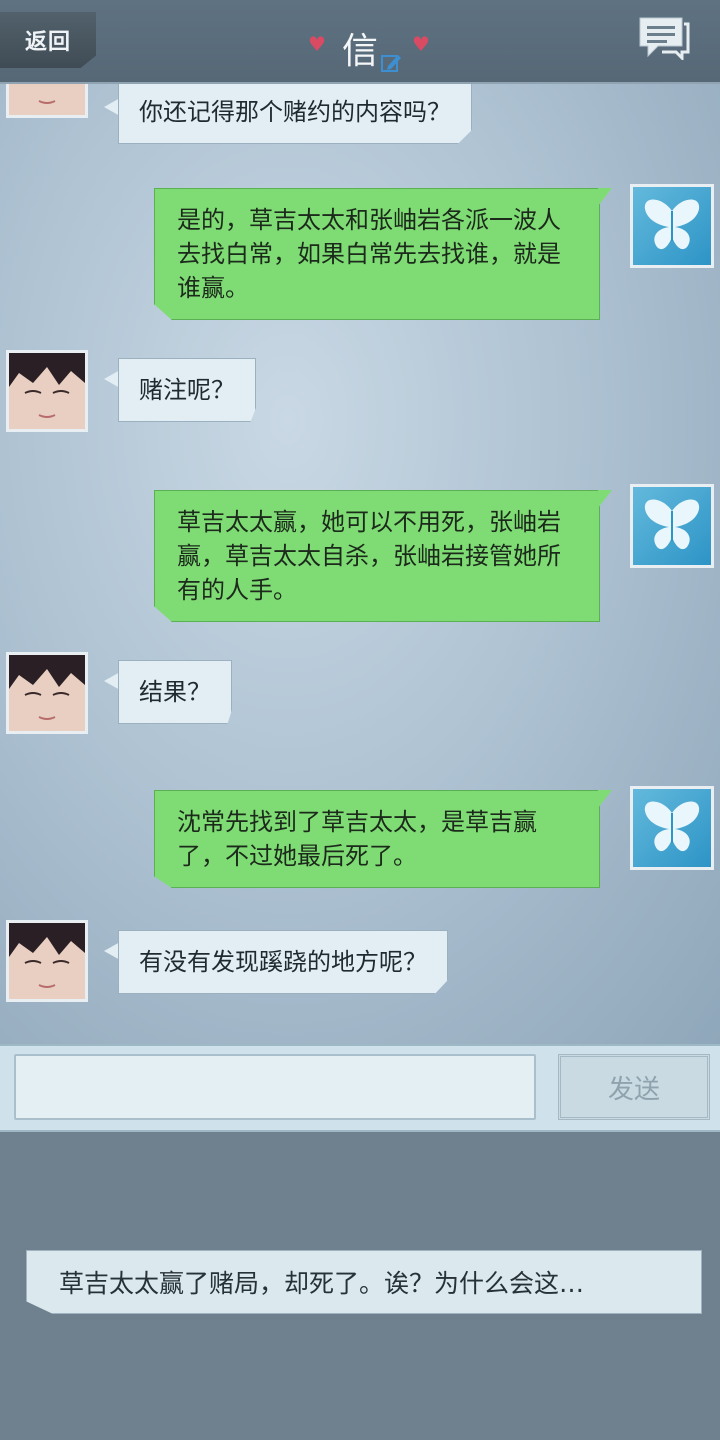  Describe the element at coordinates (377, 556) in the screenshot. I see `my-message-bubble: 草吉太太赢，她可以不用死，张岫岩赢，草吉太太自杀，张岫岩接管她所有的人手。` at that location.